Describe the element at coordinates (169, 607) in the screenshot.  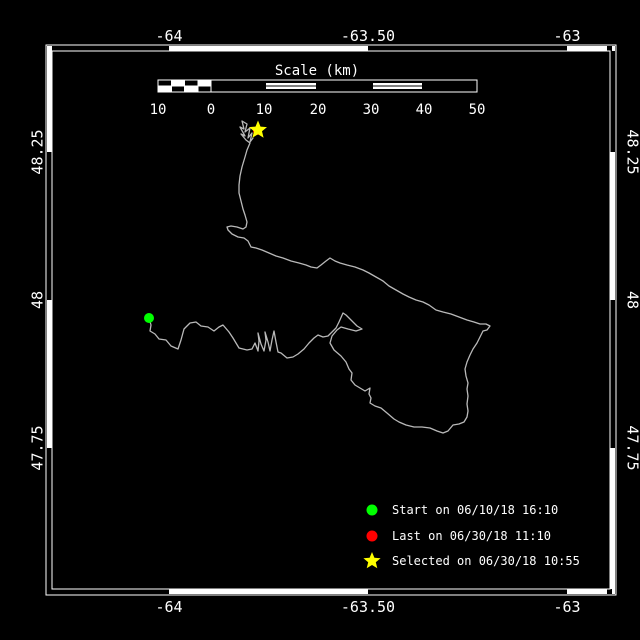
I see `x-axis-label-bottom-0: -64` at that location.